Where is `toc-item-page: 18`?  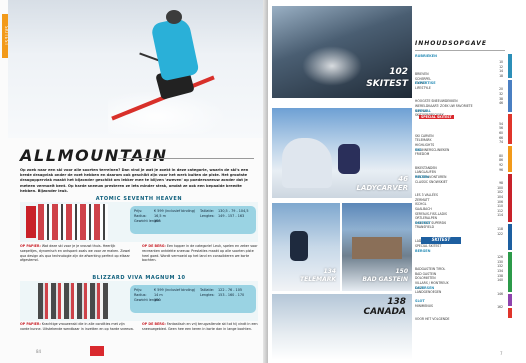
toc-item-page: 18 is located at coordinates (501, 75).